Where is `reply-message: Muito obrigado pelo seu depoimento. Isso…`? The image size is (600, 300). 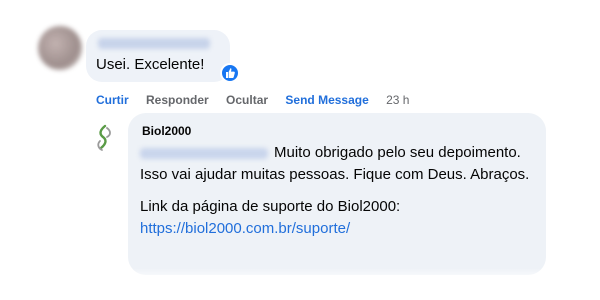 reply-message: Muito obrigado pelo seu depoimento. Isso… is located at coordinates (335, 163).